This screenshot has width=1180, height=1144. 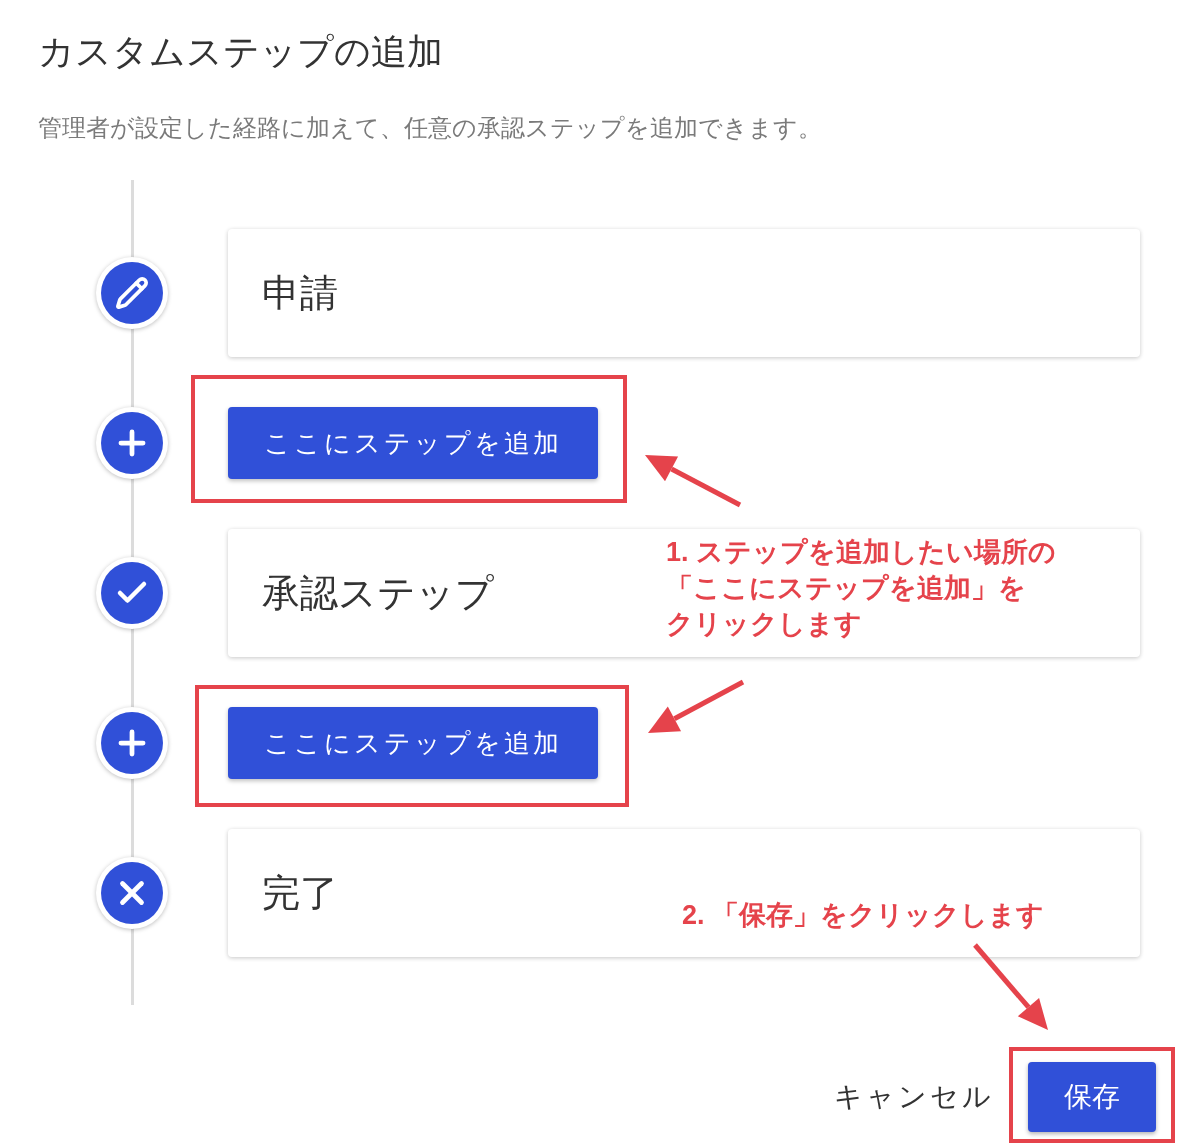 What do you see at coordinates (861, 552) in the screenshot?
I see `annotation-text: 1. ステップを追加したい場所の` at bounding box center [861, 552].